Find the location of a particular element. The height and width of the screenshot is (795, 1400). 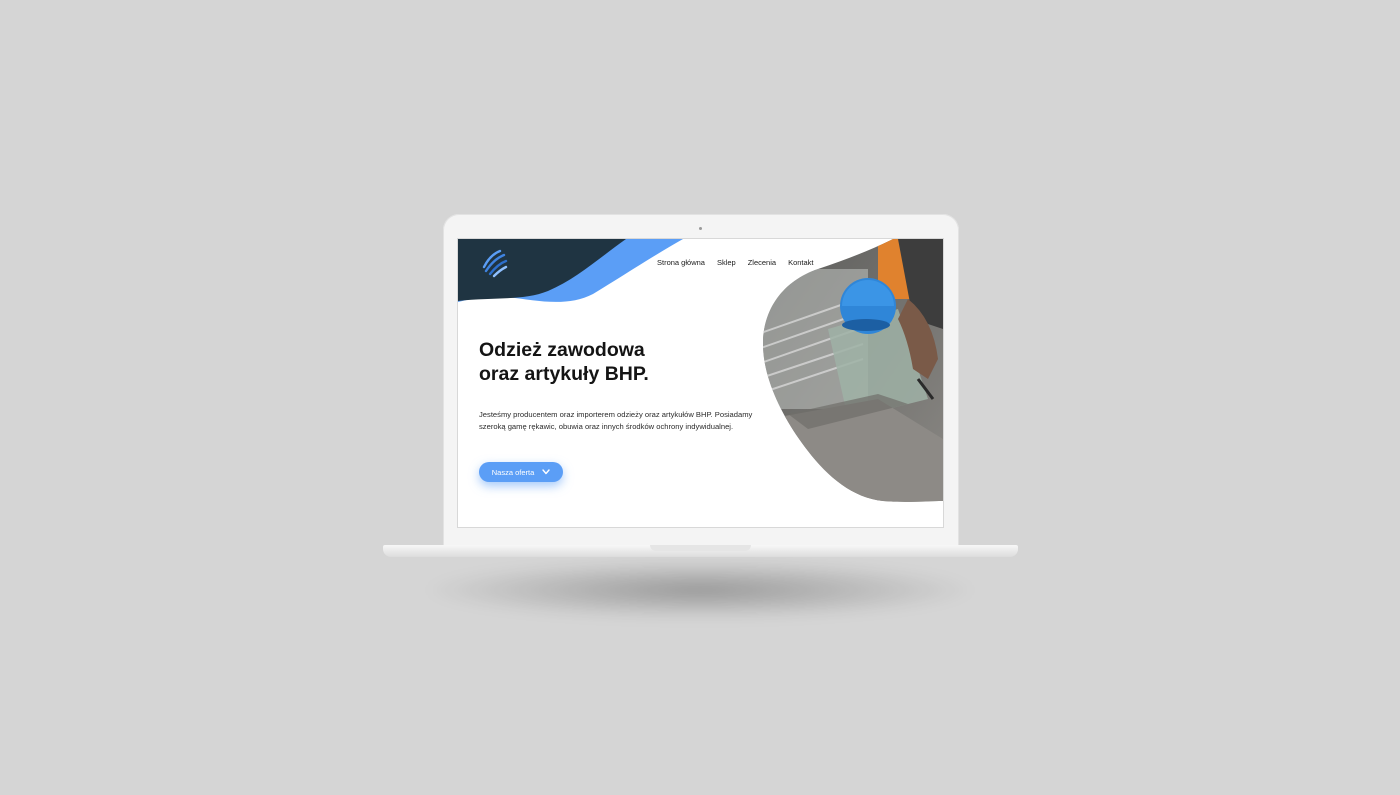

nav-item-contact: Kontakt is located at coordinates (800, 262).